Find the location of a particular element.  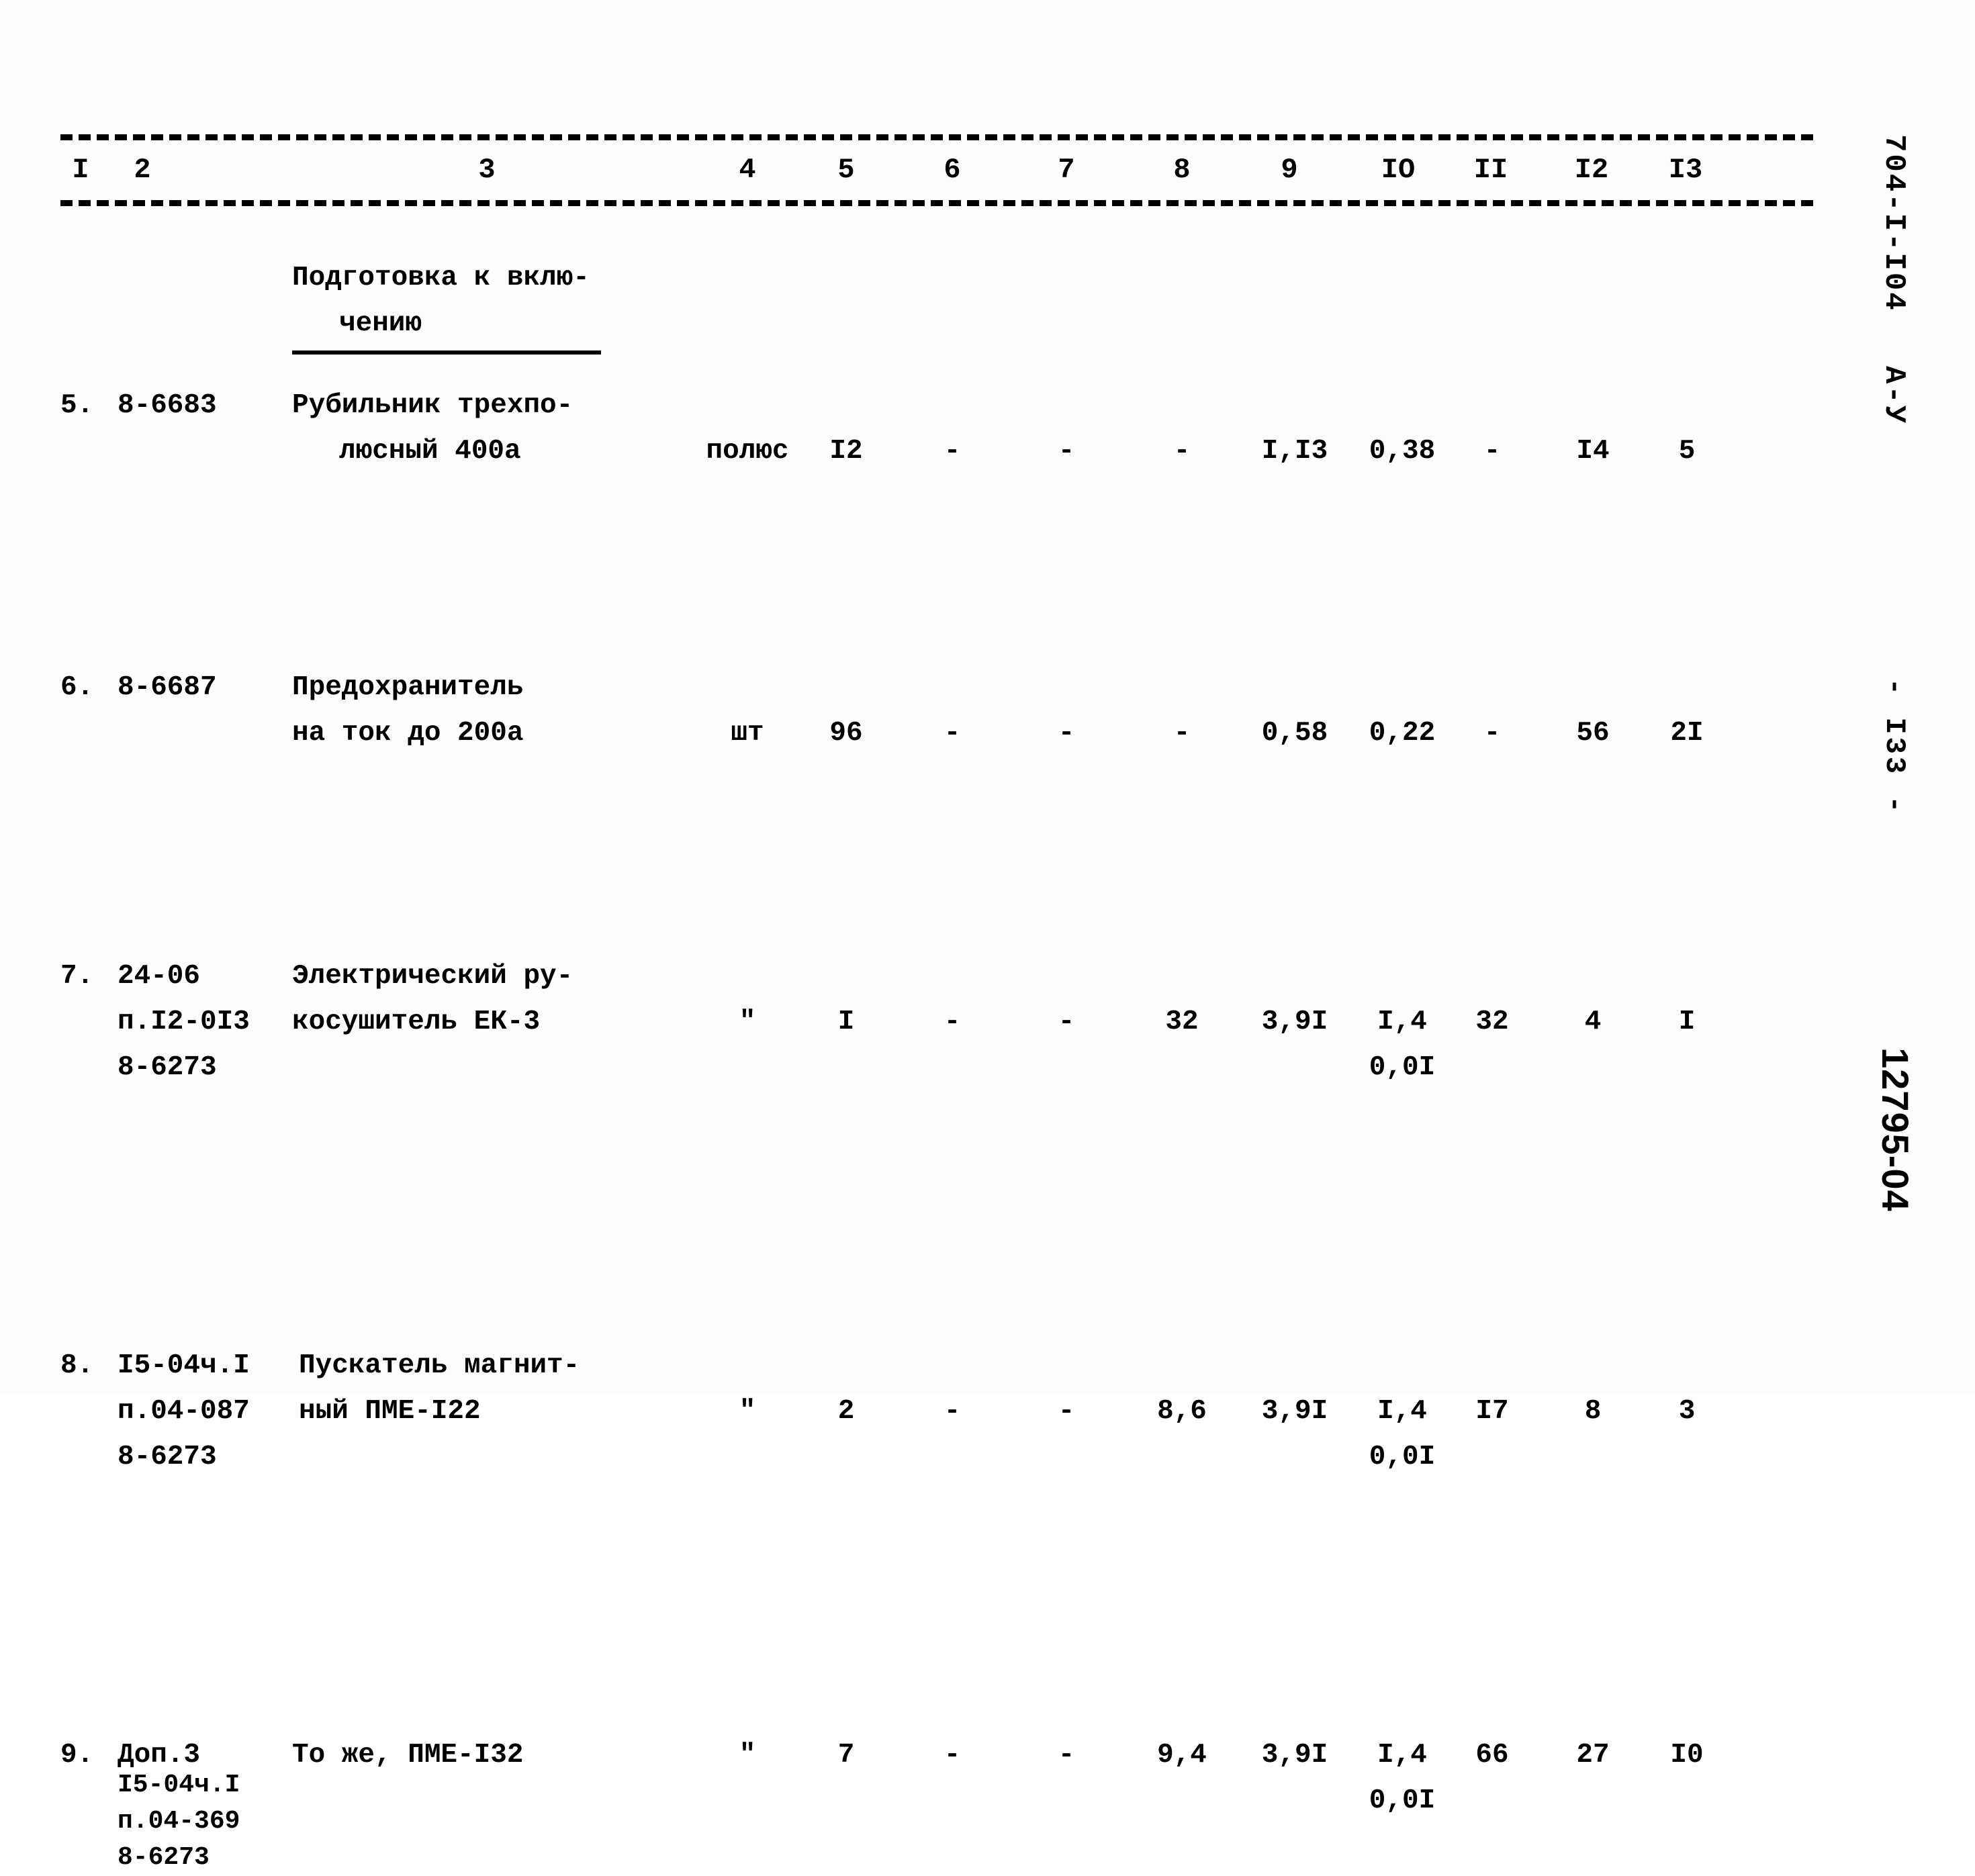

row-col11: 66 is located at coordinates (1492, 1755).